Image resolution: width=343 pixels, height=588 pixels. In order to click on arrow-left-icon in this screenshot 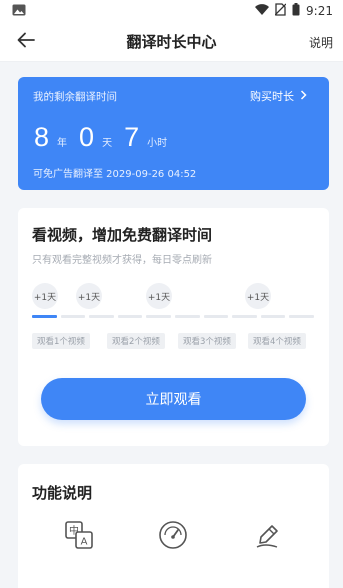, I will do `click(26, 42)`.